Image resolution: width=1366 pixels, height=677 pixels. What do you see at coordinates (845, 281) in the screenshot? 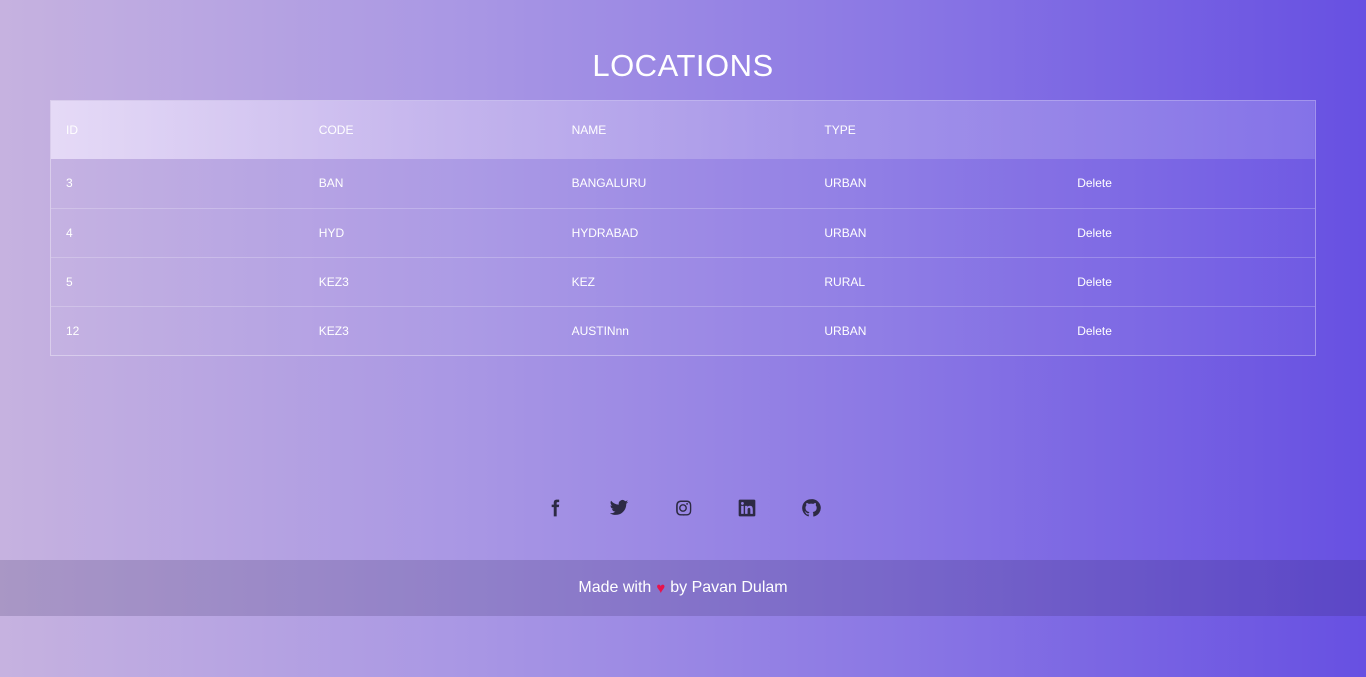
I see `cell-type: RURAL` at bounding box center [845, 281].